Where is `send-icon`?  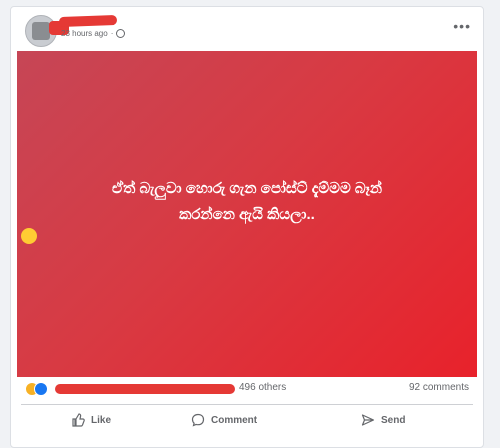 send-icon is located at coordinates (368, 420).